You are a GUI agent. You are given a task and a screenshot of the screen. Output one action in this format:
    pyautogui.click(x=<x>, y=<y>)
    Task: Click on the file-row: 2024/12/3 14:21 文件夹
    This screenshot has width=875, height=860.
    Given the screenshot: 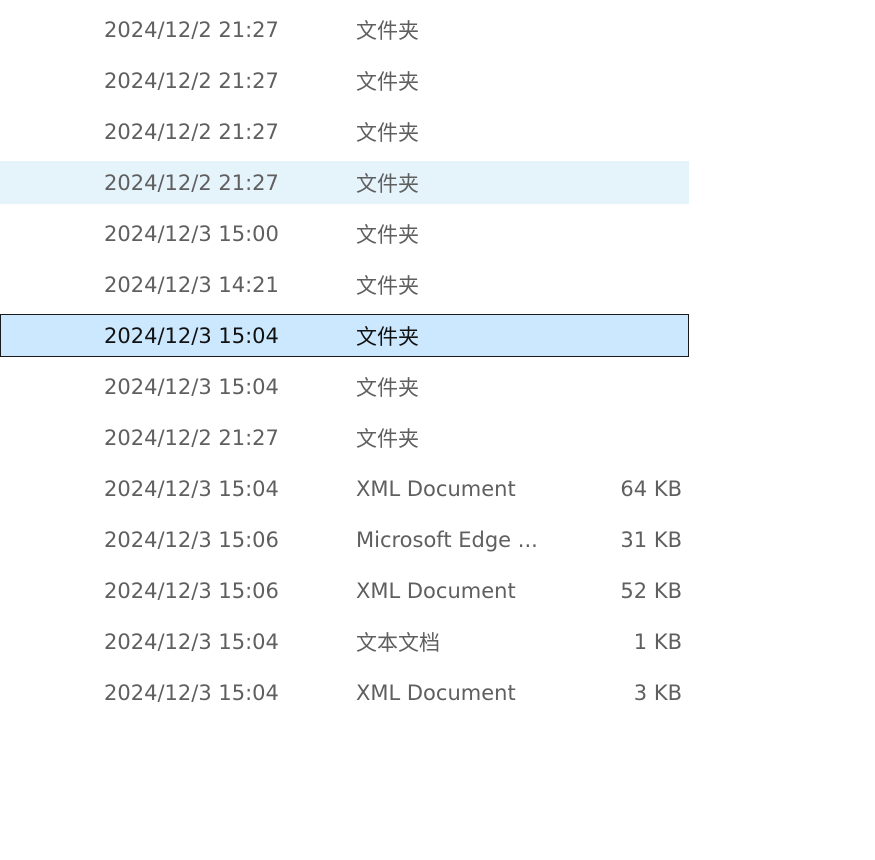 What is the action you would take?
    pyautogui.click(x=344, y=284)
    